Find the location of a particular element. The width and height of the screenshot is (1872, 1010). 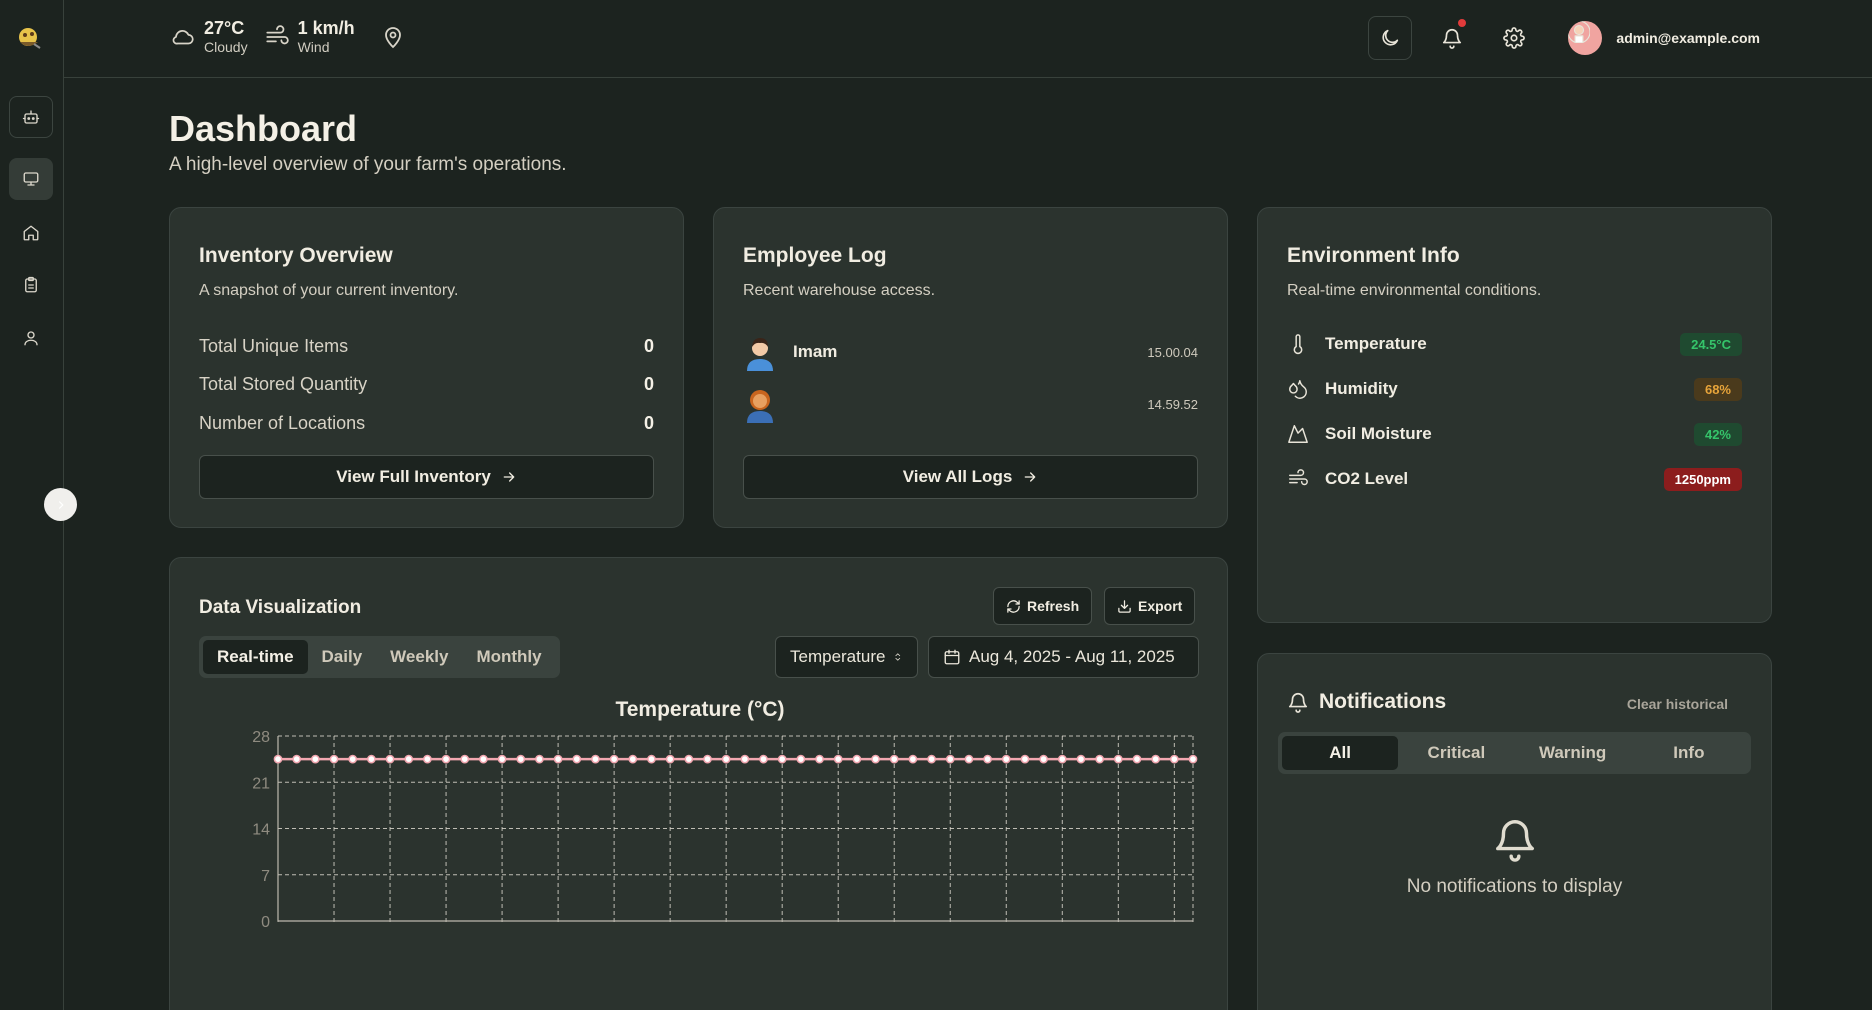

tab-daily: Daily is located at coordinates (342, 657).